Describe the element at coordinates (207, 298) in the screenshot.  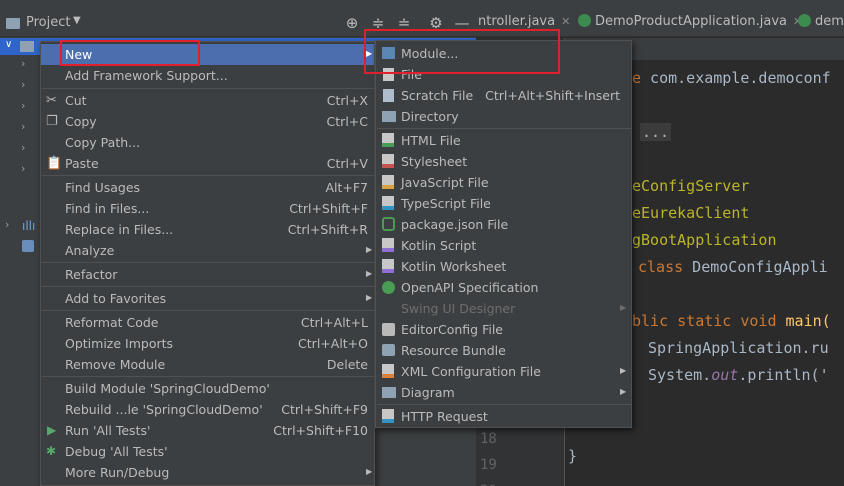
I see `menu-item-add-to-favorites: Add to Favorites ▶` at that location.